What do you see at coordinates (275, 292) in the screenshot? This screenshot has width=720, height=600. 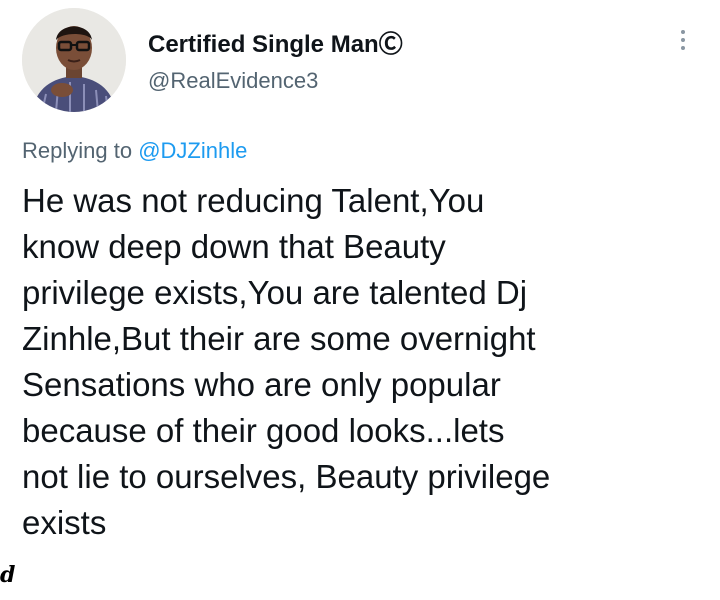 I see `tweet-text-line: privilege exists,You are talented Dj` at bounding box center [275, 292].